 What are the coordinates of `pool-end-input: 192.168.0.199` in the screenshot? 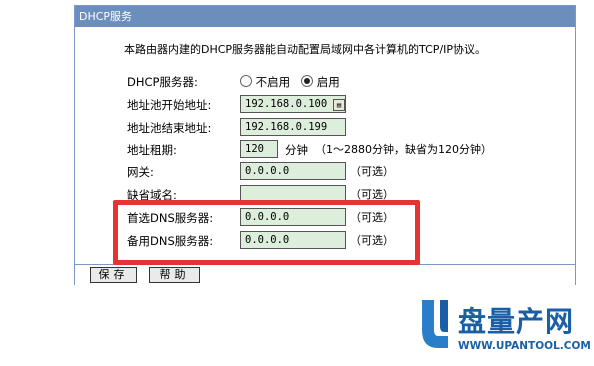 It's located at (293, 127).